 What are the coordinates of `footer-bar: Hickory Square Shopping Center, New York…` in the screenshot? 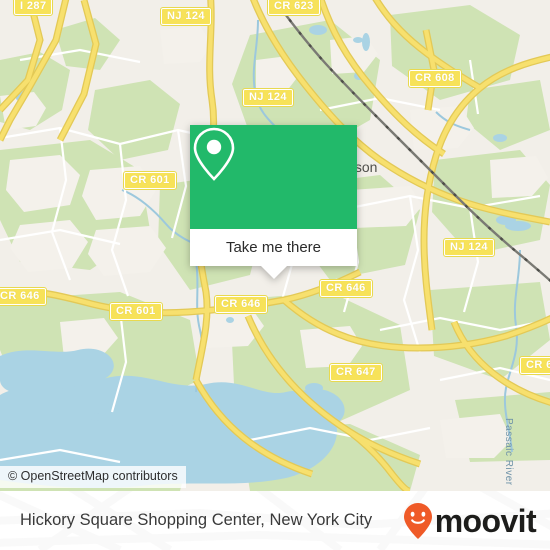 It's located at (275, 520).